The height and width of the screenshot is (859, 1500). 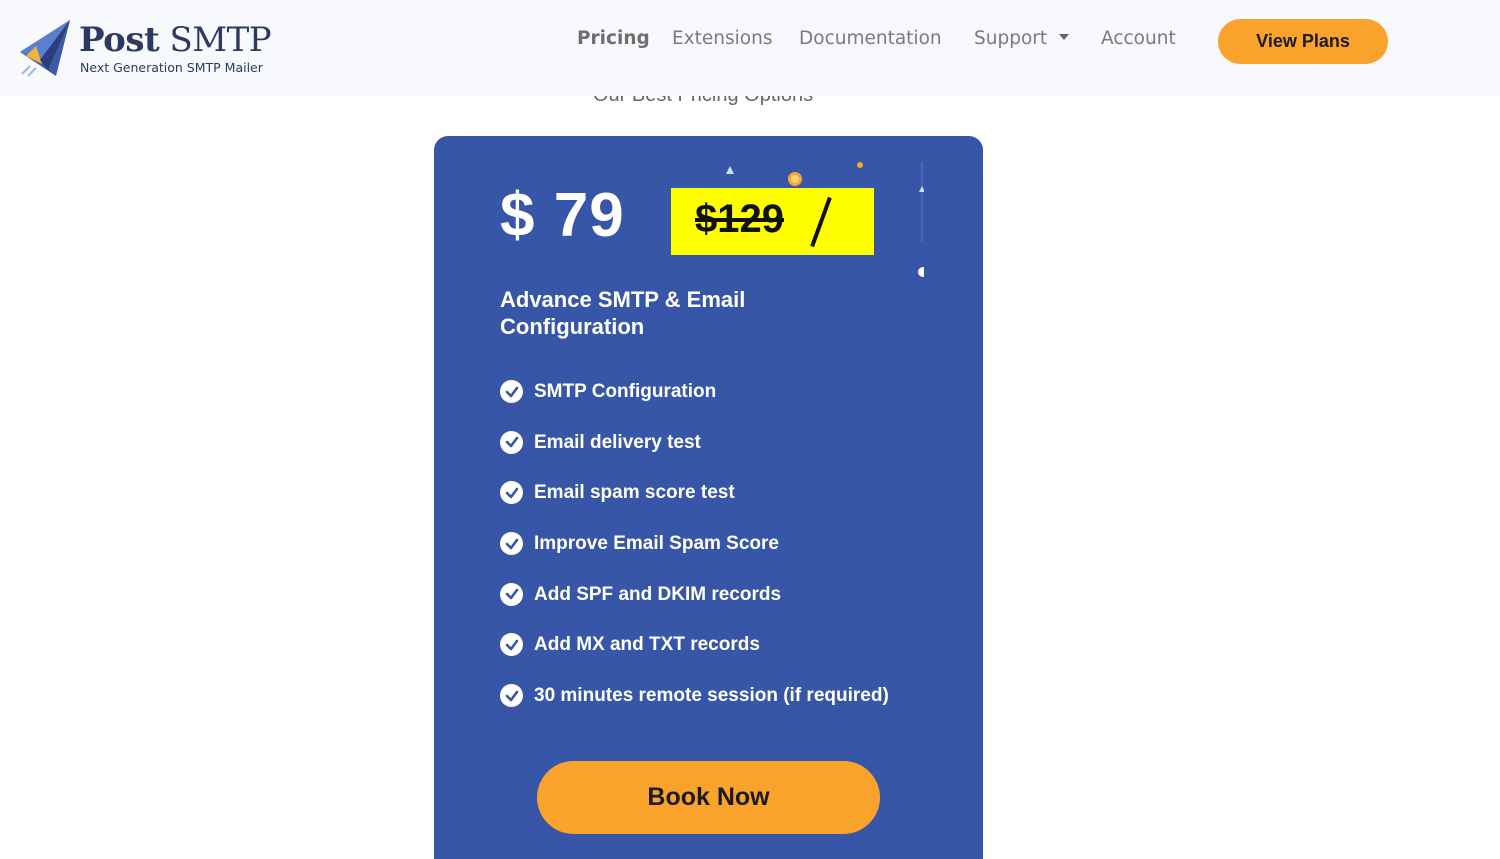 I want to click on current-price: $ 79, so click(x=562, y=215).